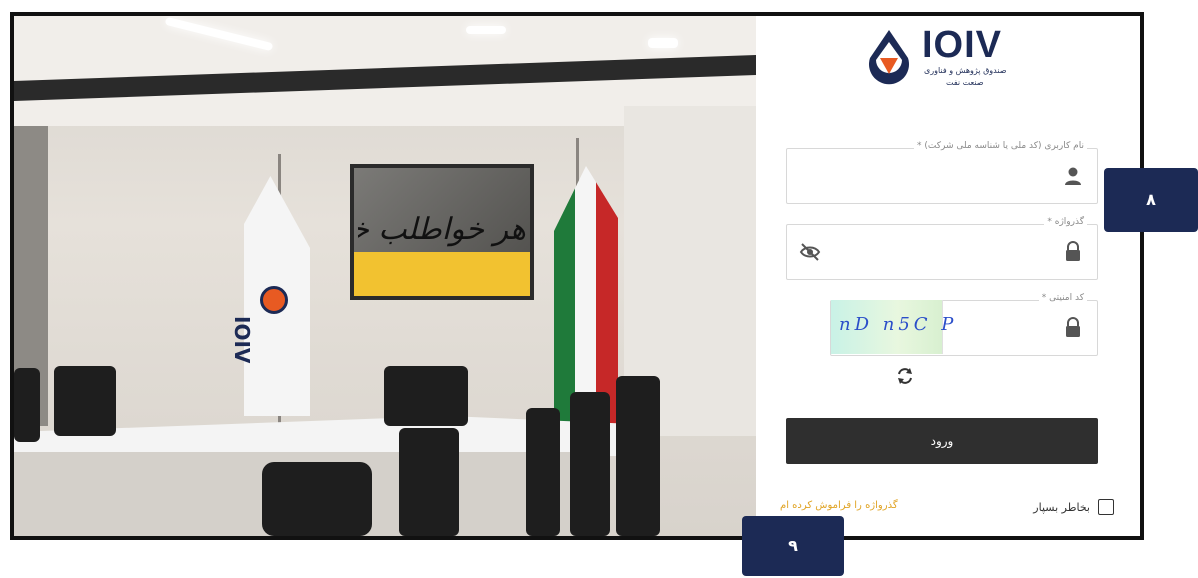  I want to click on captcha-image: nD n5C P, so click(892, 327).